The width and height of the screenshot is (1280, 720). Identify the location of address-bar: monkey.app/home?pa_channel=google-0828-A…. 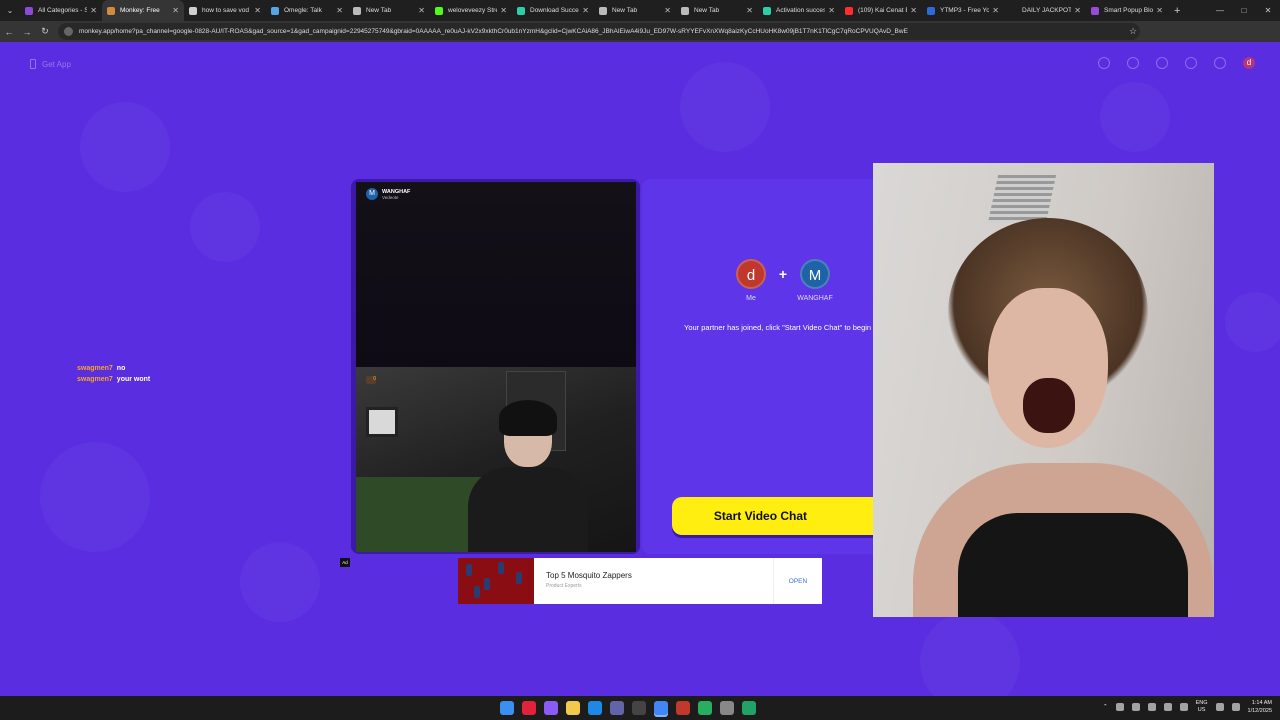
(599, 31).